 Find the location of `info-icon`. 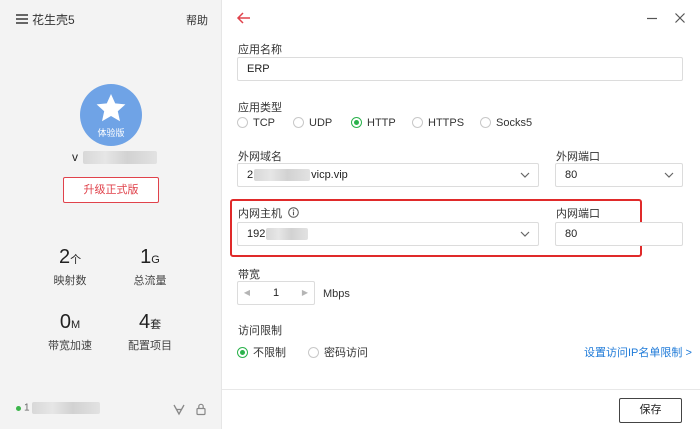

info-icon is located at coordinates (293, 212).